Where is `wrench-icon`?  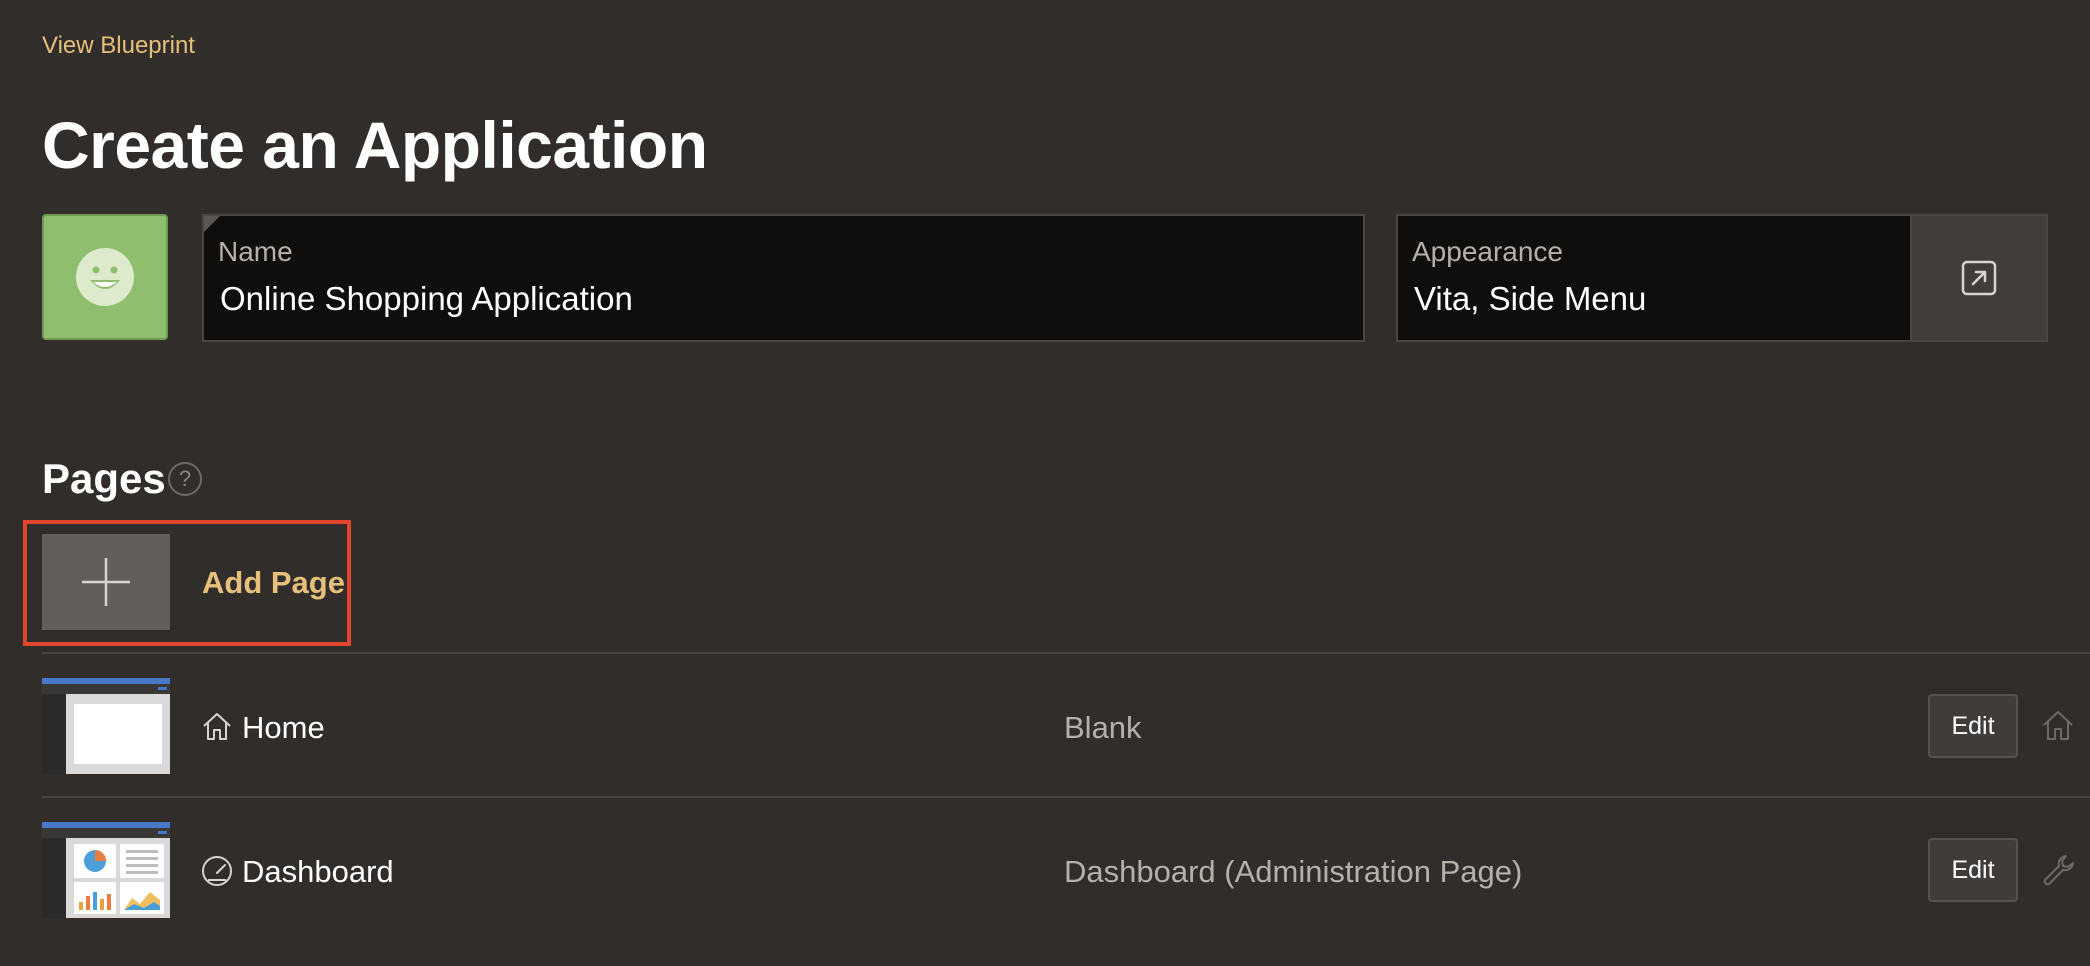 wrench-icon is located at coordinates (2058, 870).